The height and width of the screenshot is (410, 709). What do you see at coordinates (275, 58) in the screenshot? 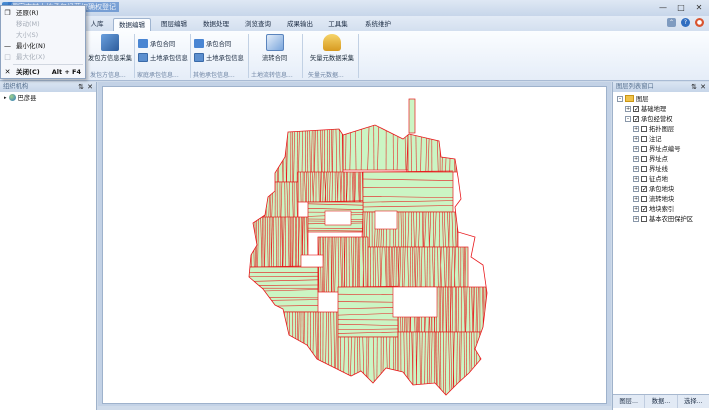
I see `transfer-contract-label: 流转合同` at bounding box center [275, 58].